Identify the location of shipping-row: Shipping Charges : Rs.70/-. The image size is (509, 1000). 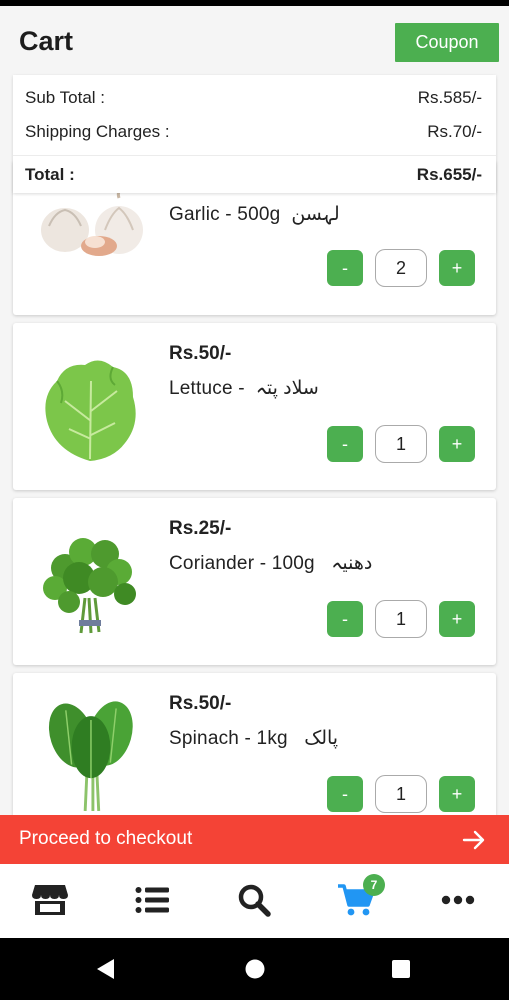
(253, 132).